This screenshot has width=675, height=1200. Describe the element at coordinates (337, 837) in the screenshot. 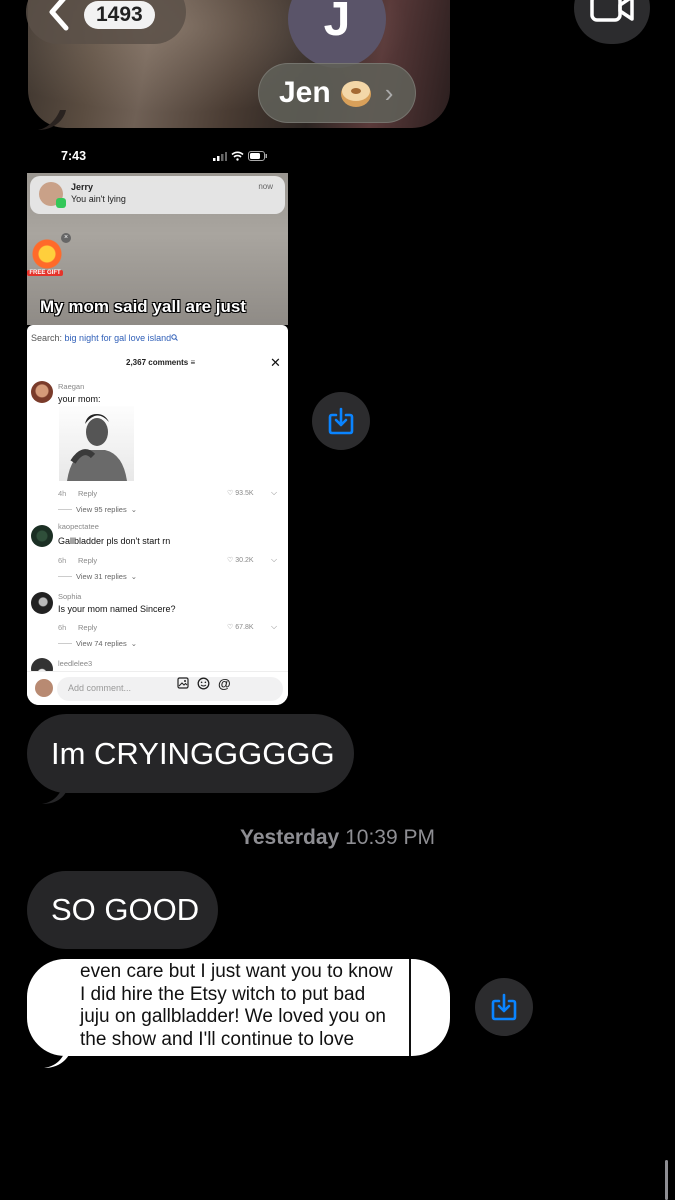

I see `message-timestamp: Yesterday 10:39 PM` at that location.